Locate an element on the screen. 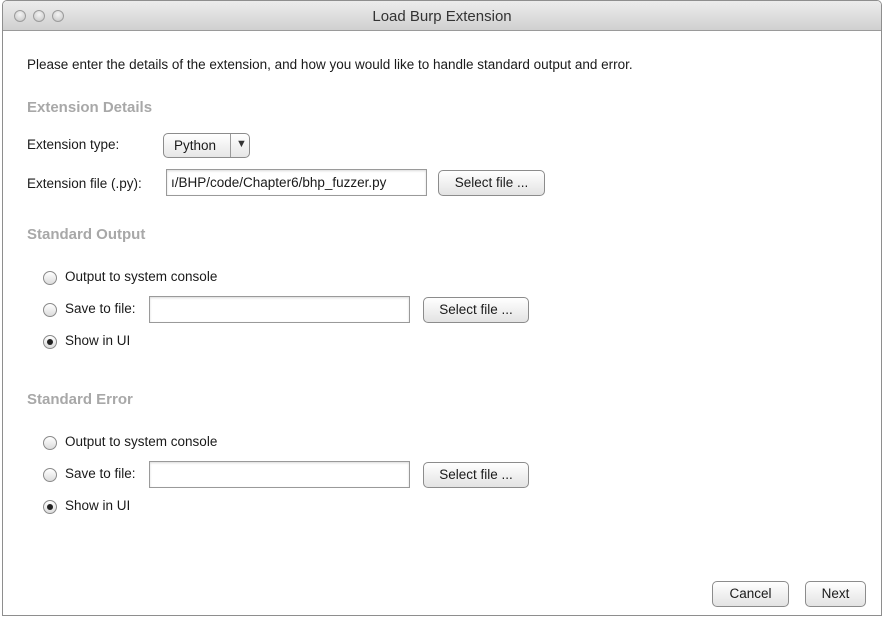  stderr-console-label: Output to system console is located at coordinates (141, 441).